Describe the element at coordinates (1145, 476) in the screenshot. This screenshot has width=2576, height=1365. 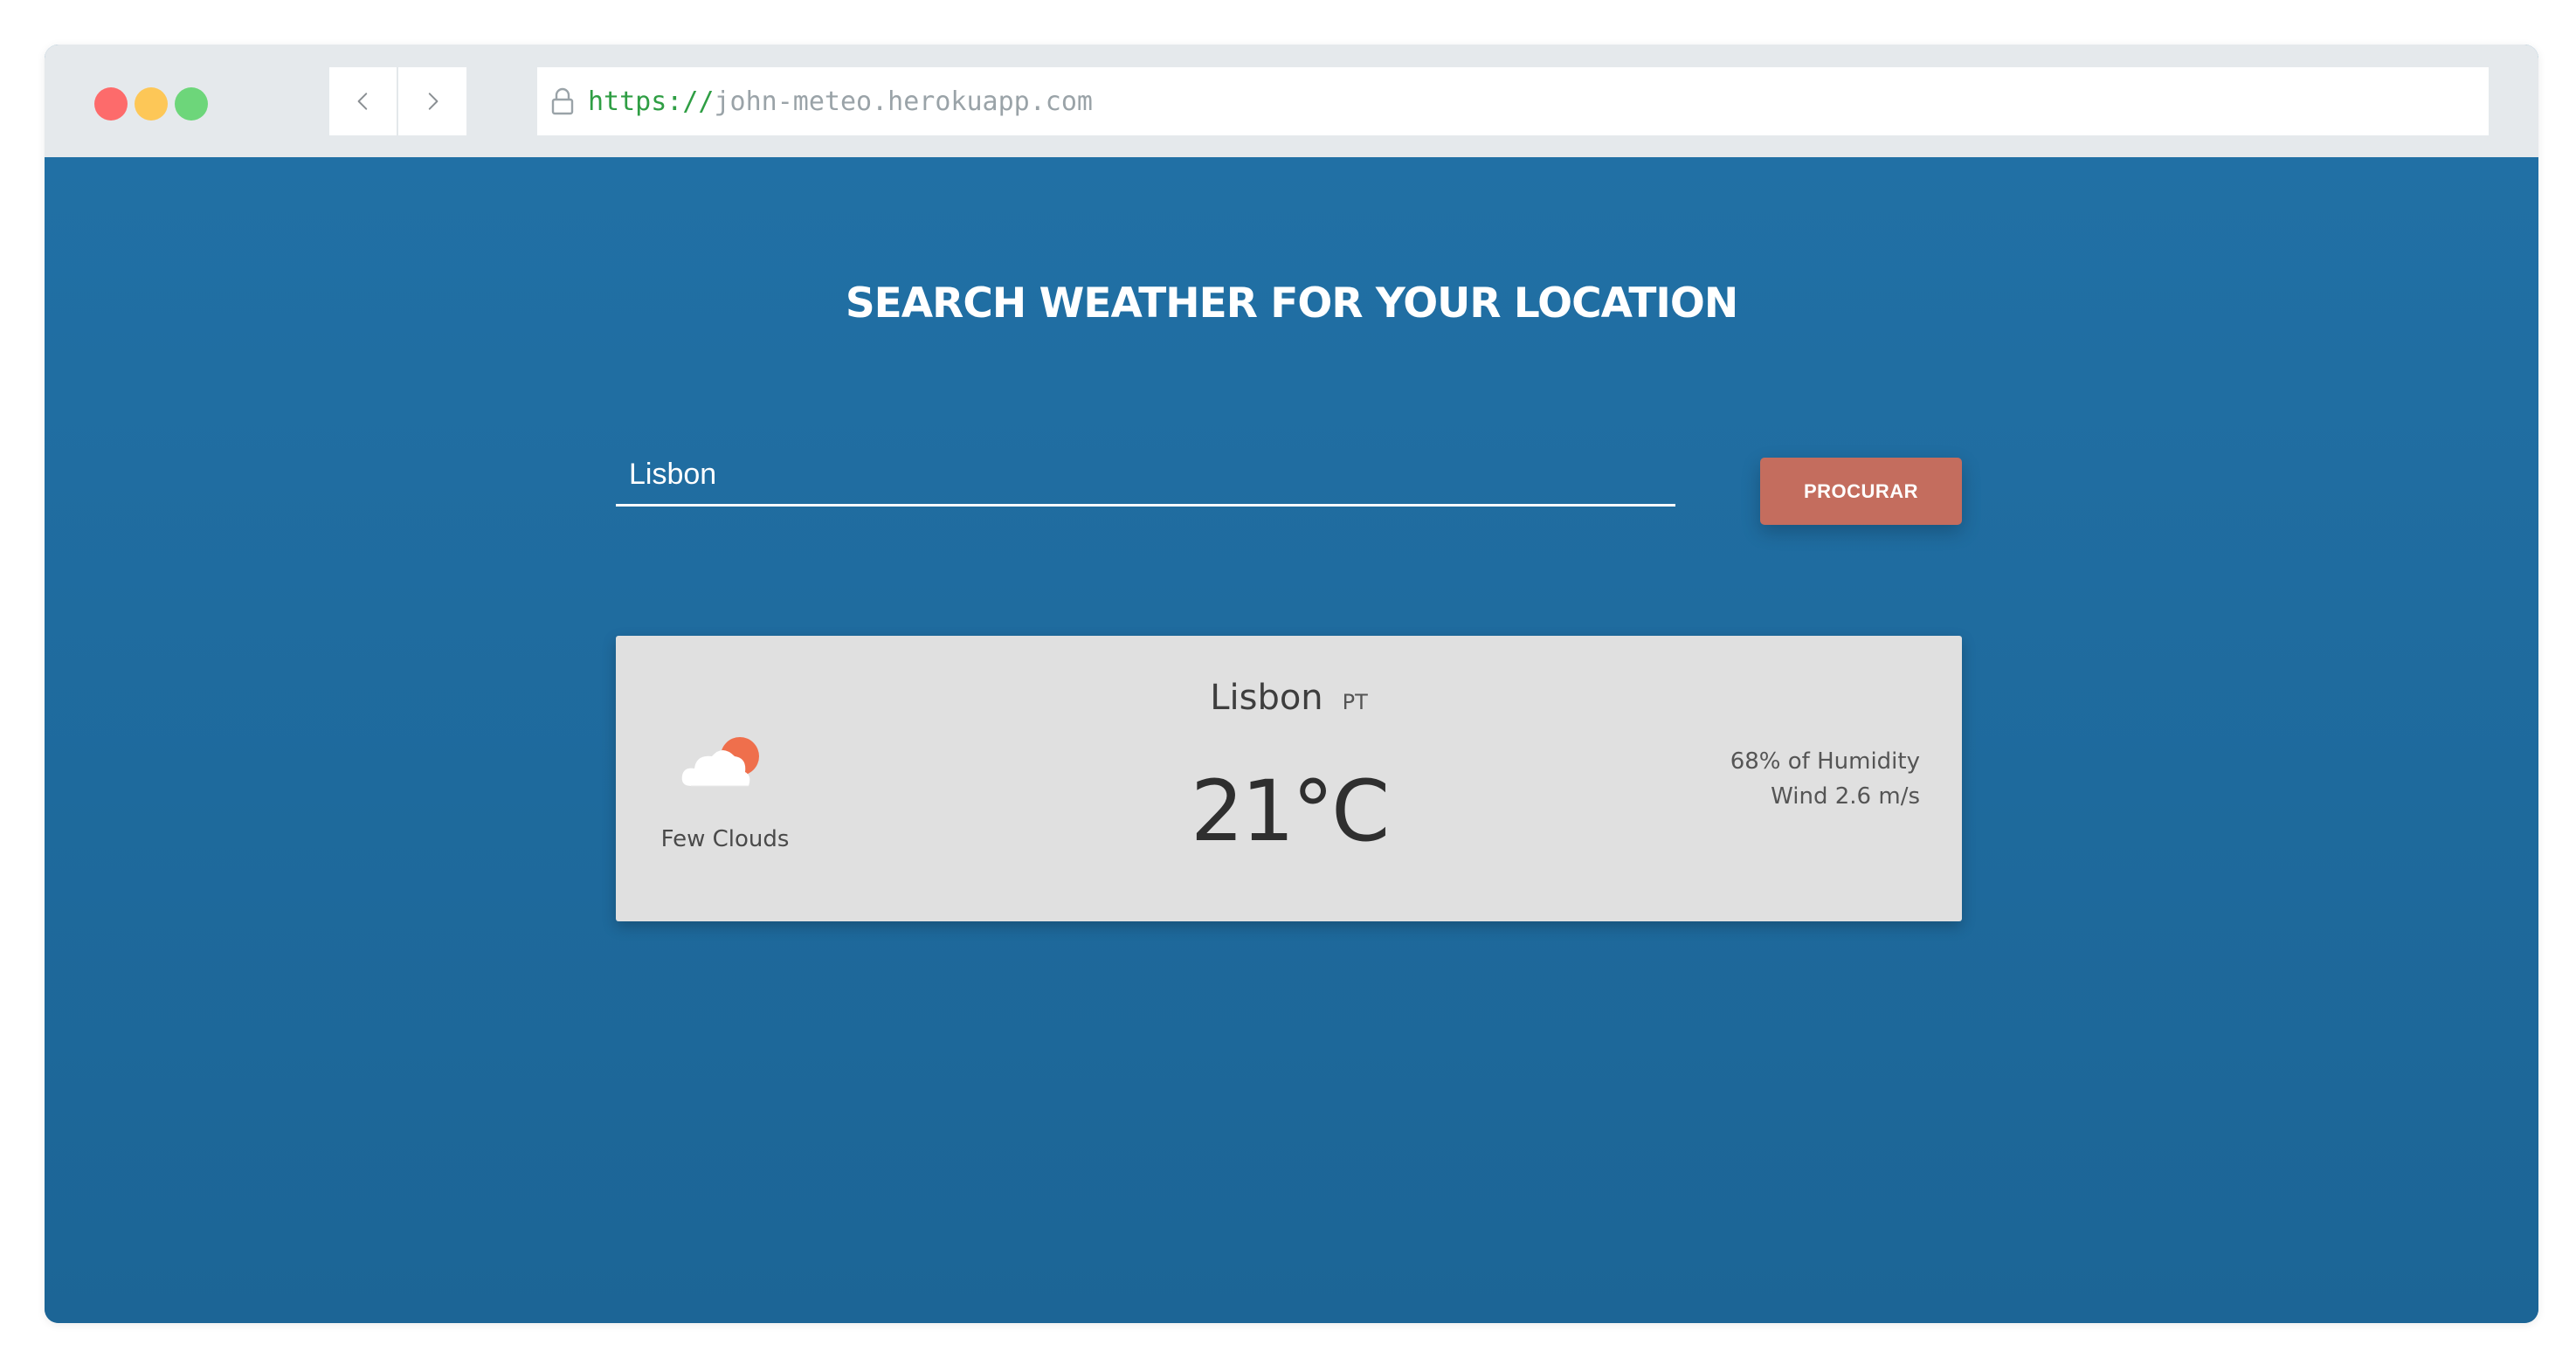
I see `city-search-input` at that location.